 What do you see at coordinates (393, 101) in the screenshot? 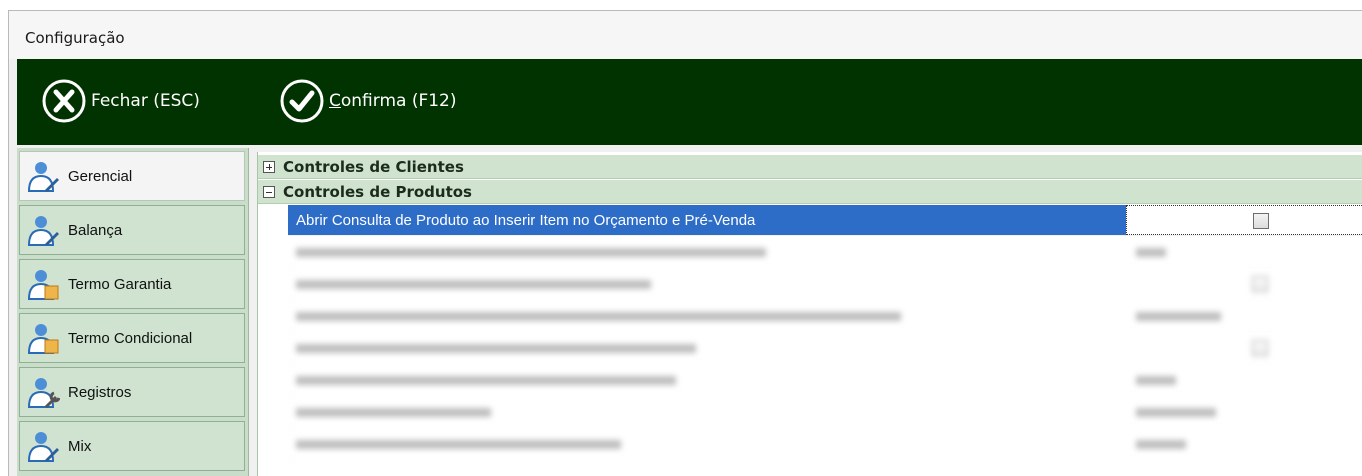
I see `confirm-button-label: Confirma (F12)` at bounding box center [393, 101].